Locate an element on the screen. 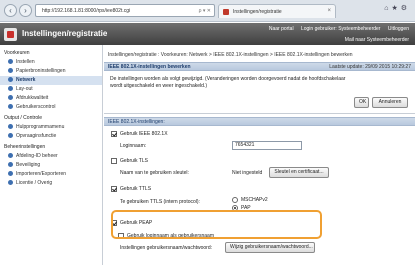 The width and height of the screenshot is (415, 265). sidebar-item-afdeling-id: Afdeling-ID beheer is located at coordinates (51, 156).